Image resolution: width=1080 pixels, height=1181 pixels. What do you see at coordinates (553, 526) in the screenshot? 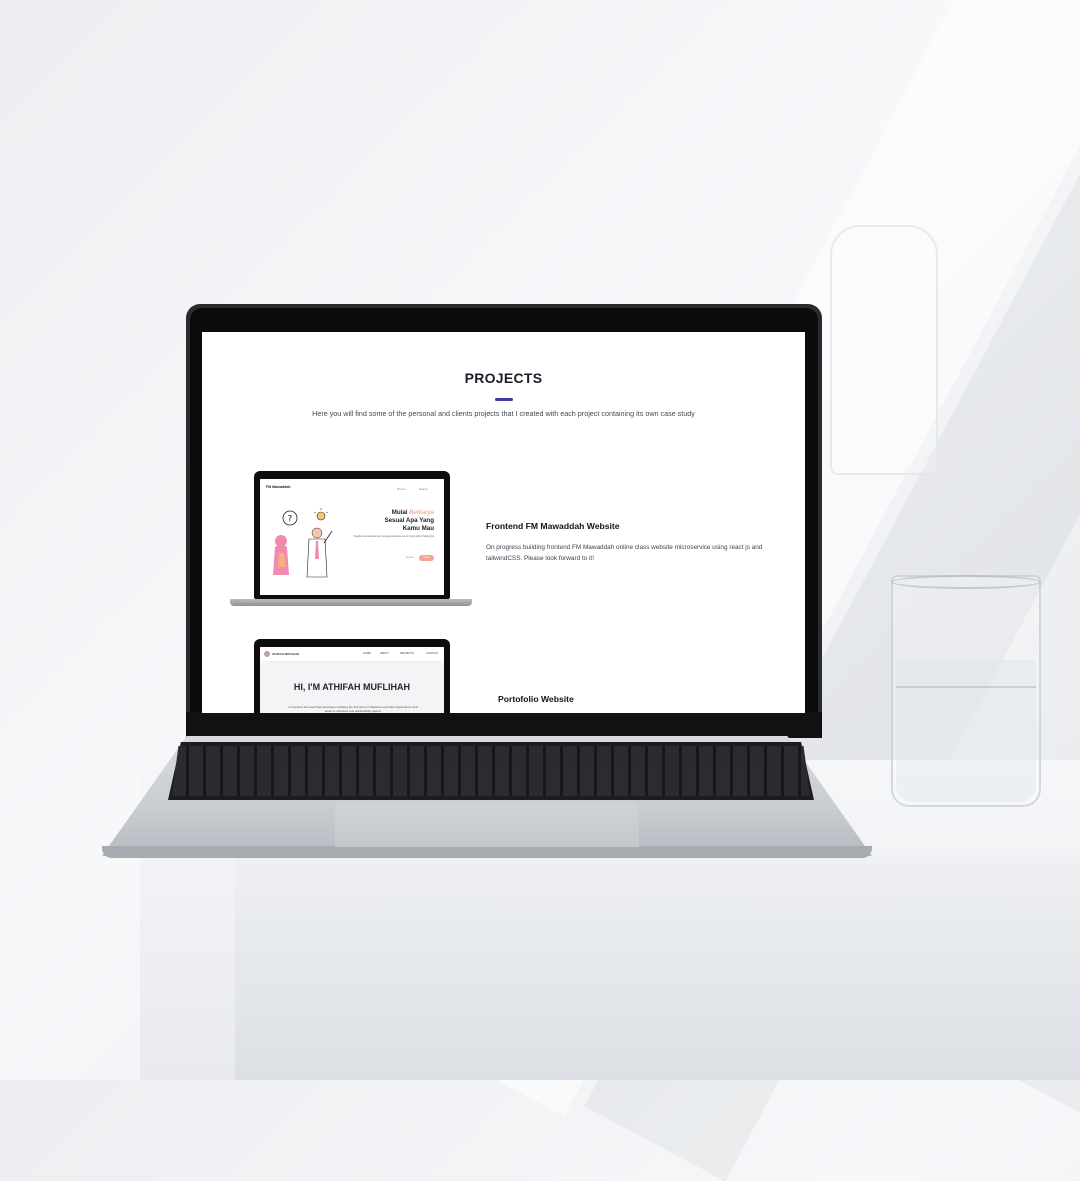
I see `project-title: Frontend FM Mawaddah Website` at bounding box center [553, 526].